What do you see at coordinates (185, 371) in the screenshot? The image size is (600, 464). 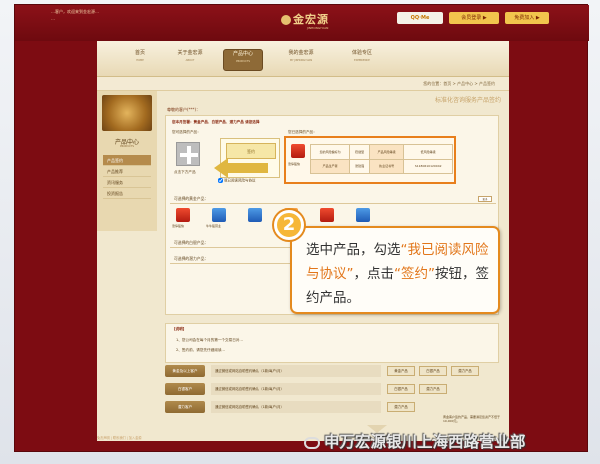 I see `row-label: 黄金及以上客户` at bounding box center [185, 371].